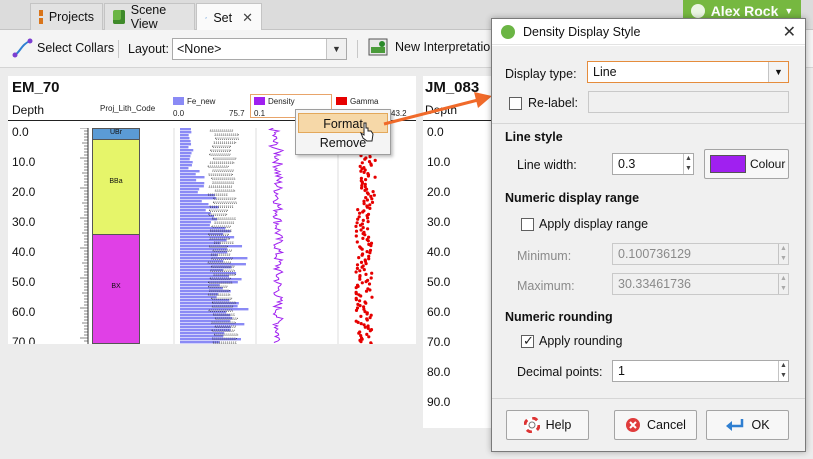 The height and width of the screenshot is (459, 813). I want to click on select-collars-button: Select Collars, so click(63, 48).